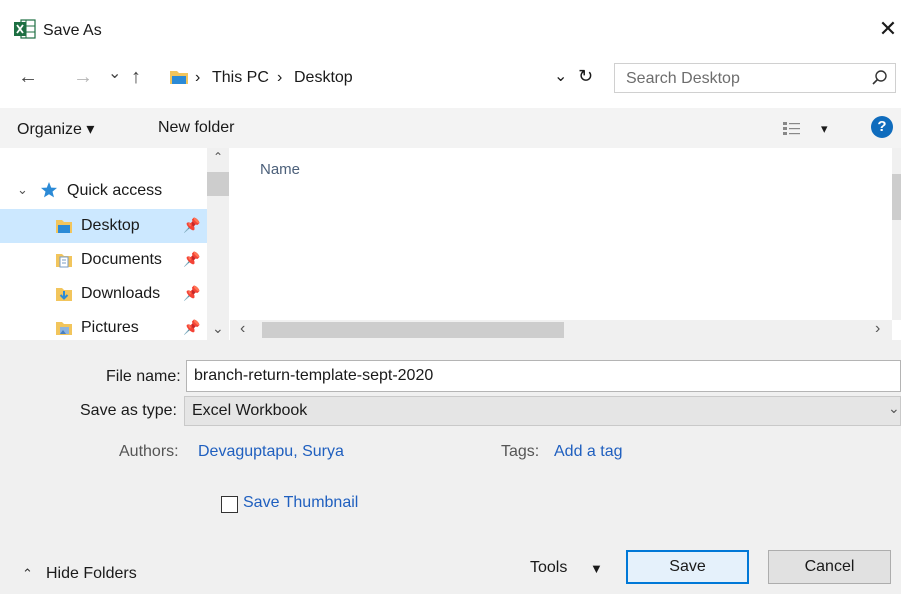  What do you see at coordinates (110, 327) in the screenshot?
I see `sidebar-item-label: Pictures` at bounding box center [110, 327].